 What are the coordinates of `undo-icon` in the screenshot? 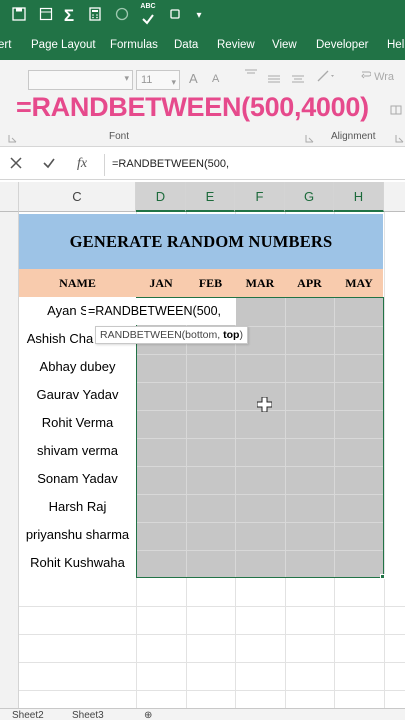 It's located at (46, 16).